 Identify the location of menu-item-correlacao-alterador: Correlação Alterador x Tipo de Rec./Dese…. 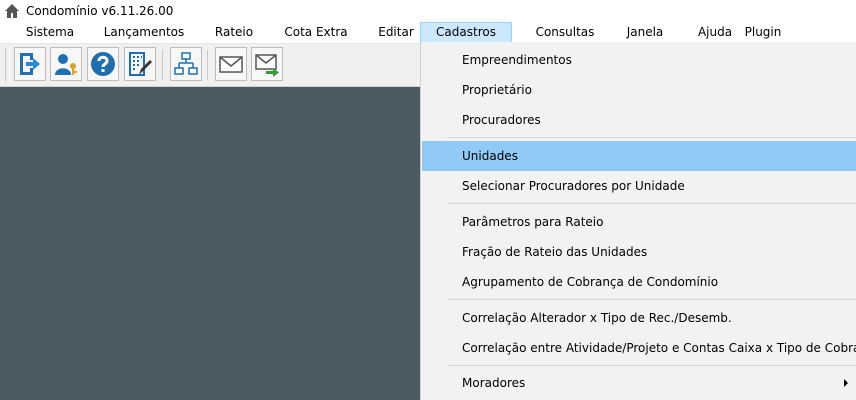
(639, 318).